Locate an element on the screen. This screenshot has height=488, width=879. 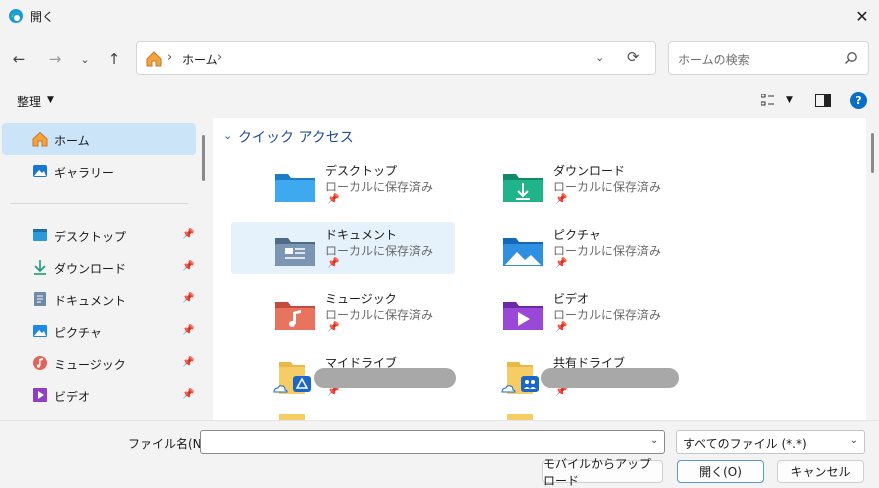
item-name: ピクチャ is located at coordinates (577, 235).